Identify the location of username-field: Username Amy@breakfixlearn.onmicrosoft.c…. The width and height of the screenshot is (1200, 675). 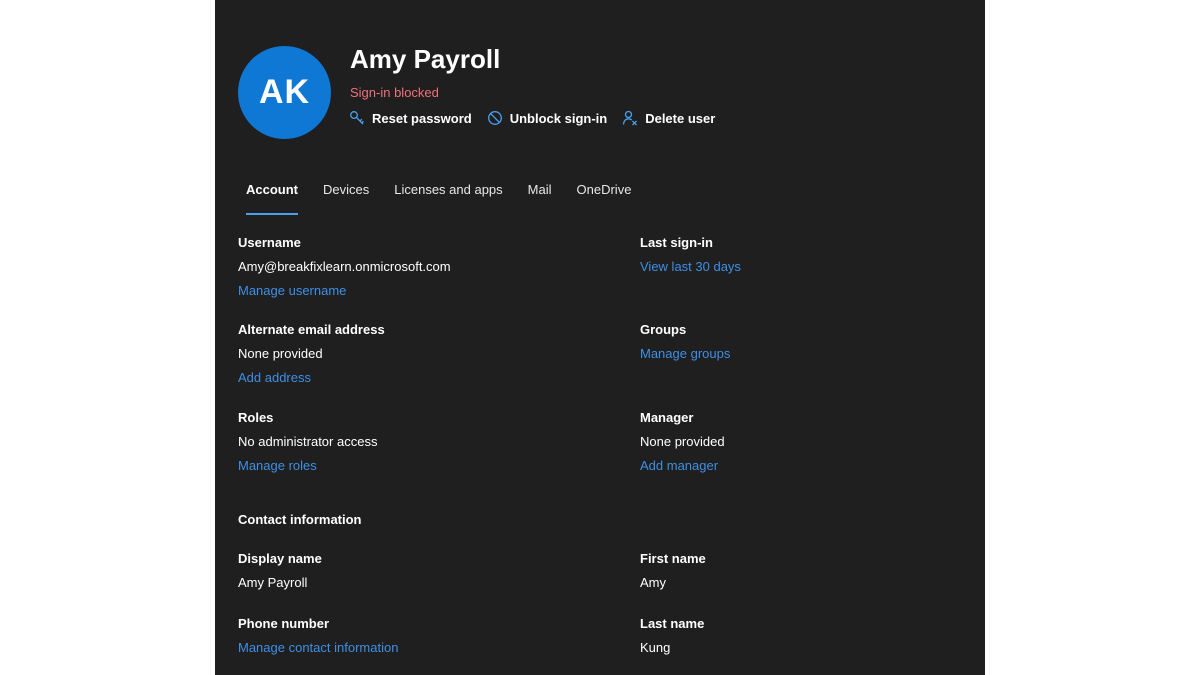
(344, 266).